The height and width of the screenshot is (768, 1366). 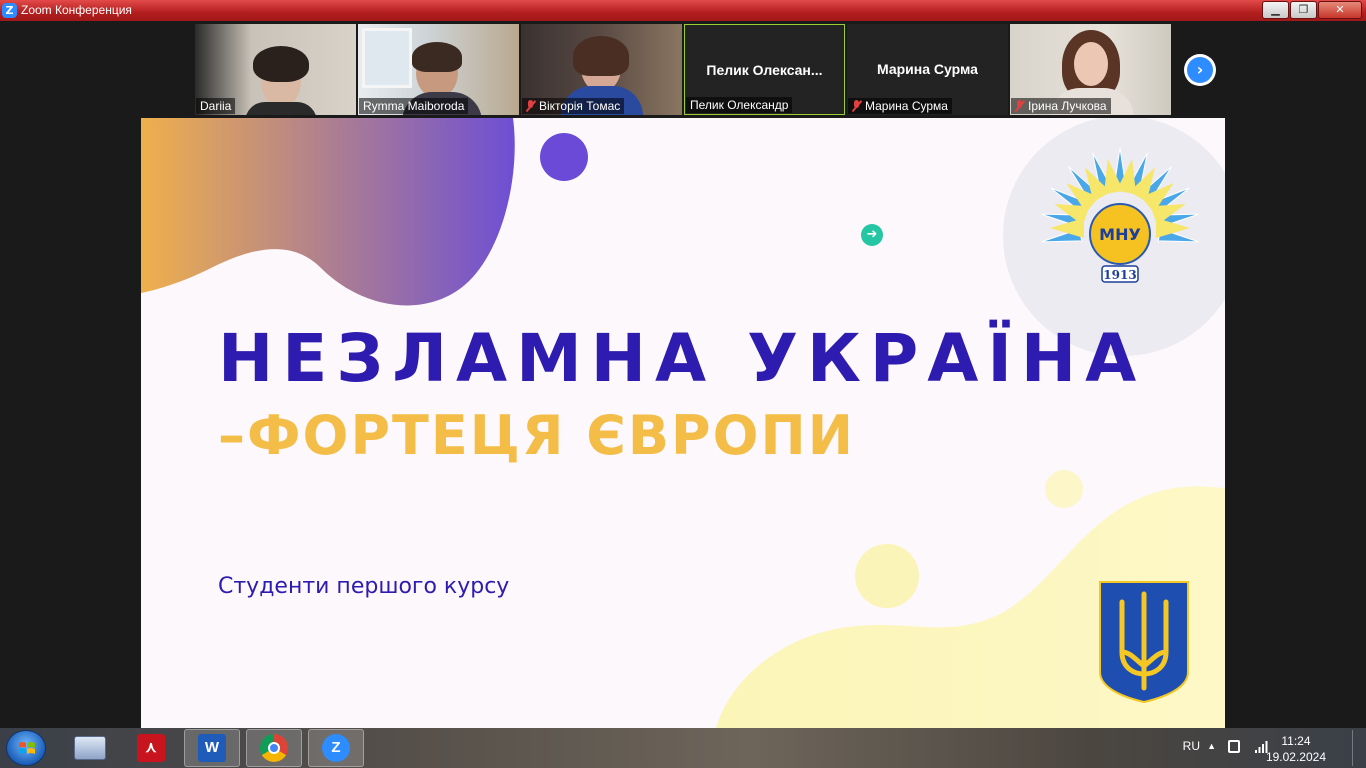 What do you see at coordinates (1295, 757) in the screenshot?
I see `clock-date: 19.02.2024` at bounding box center [1295, 757].